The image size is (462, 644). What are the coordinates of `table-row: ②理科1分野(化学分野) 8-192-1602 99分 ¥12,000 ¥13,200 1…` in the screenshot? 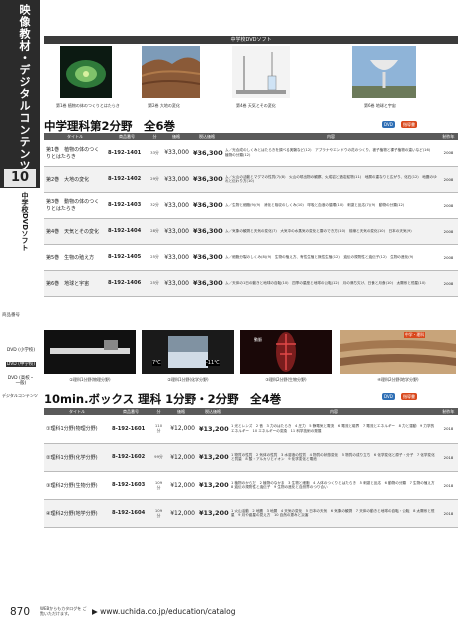 It's located at (251, 457).